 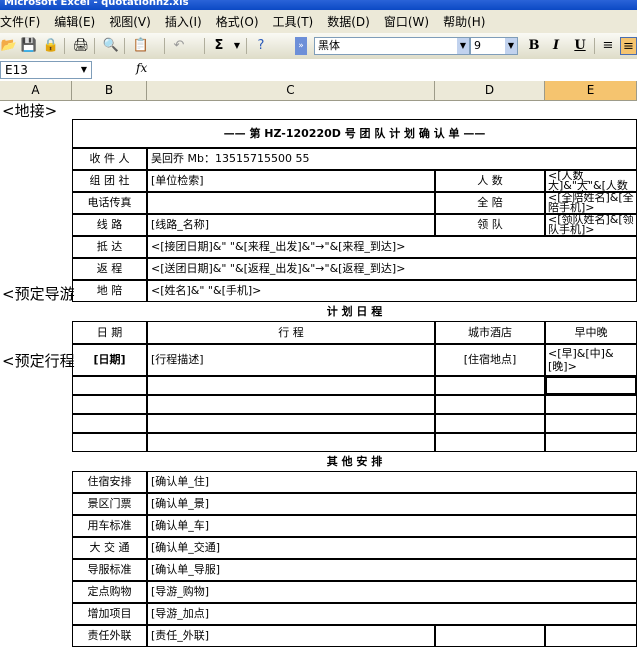 I want to click on help-icon: ?, so click(x=261, y=46).